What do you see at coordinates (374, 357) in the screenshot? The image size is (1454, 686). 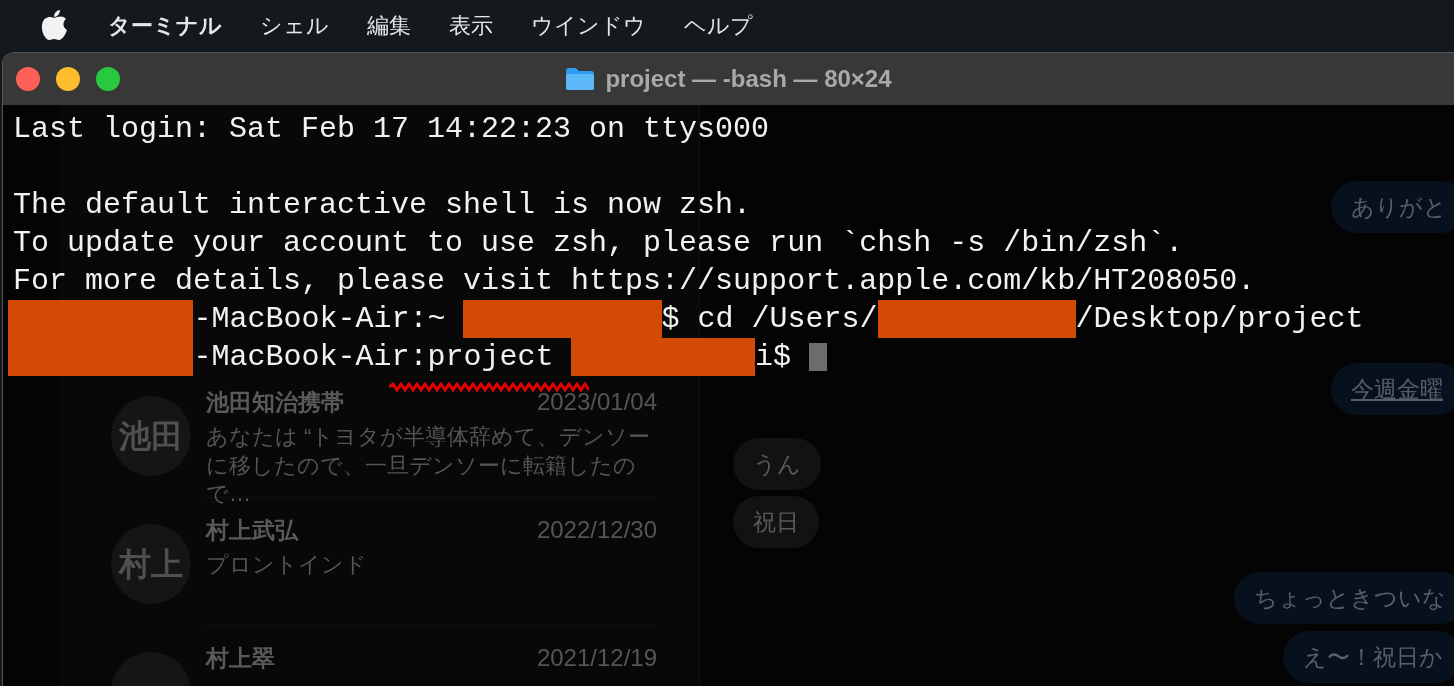 I see `terminal-text: -MacBook-Air:project` at bounding box center [374, 357].